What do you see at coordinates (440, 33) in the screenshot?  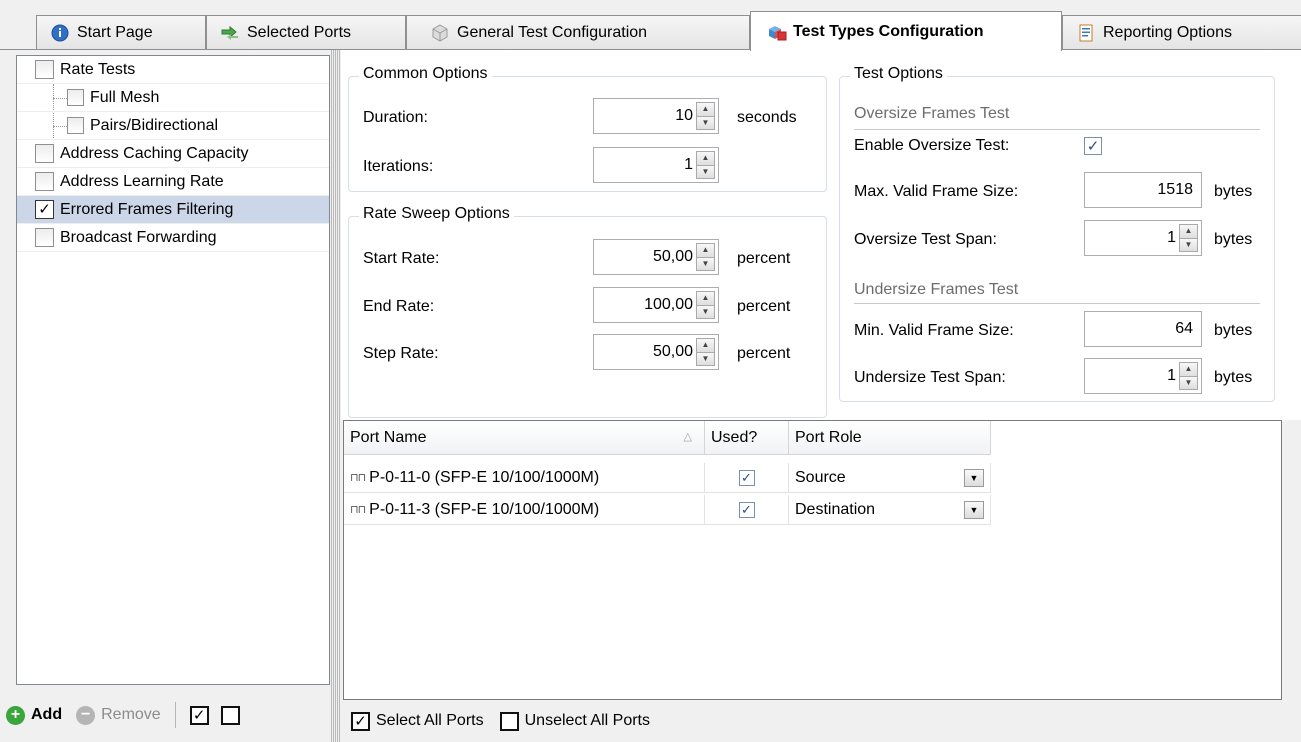 I see `cube-icon` at bounding box center [440, 33].